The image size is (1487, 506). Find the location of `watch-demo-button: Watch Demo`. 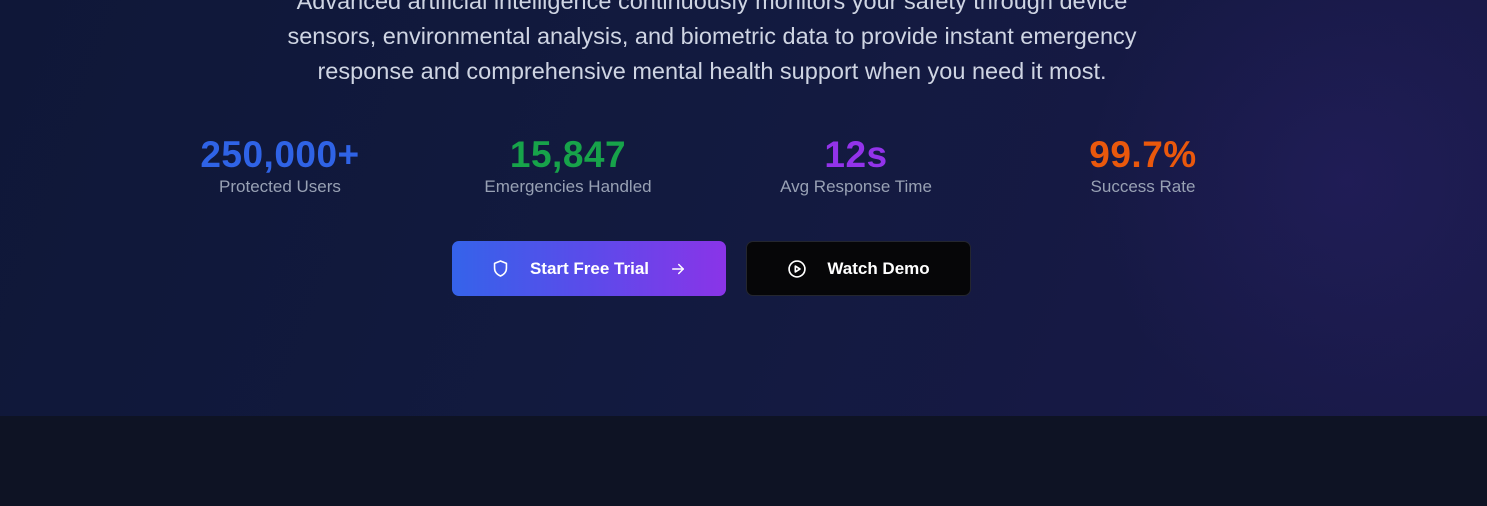

watch-demo-button: Watch Demo is located at coordinates (858, 268).